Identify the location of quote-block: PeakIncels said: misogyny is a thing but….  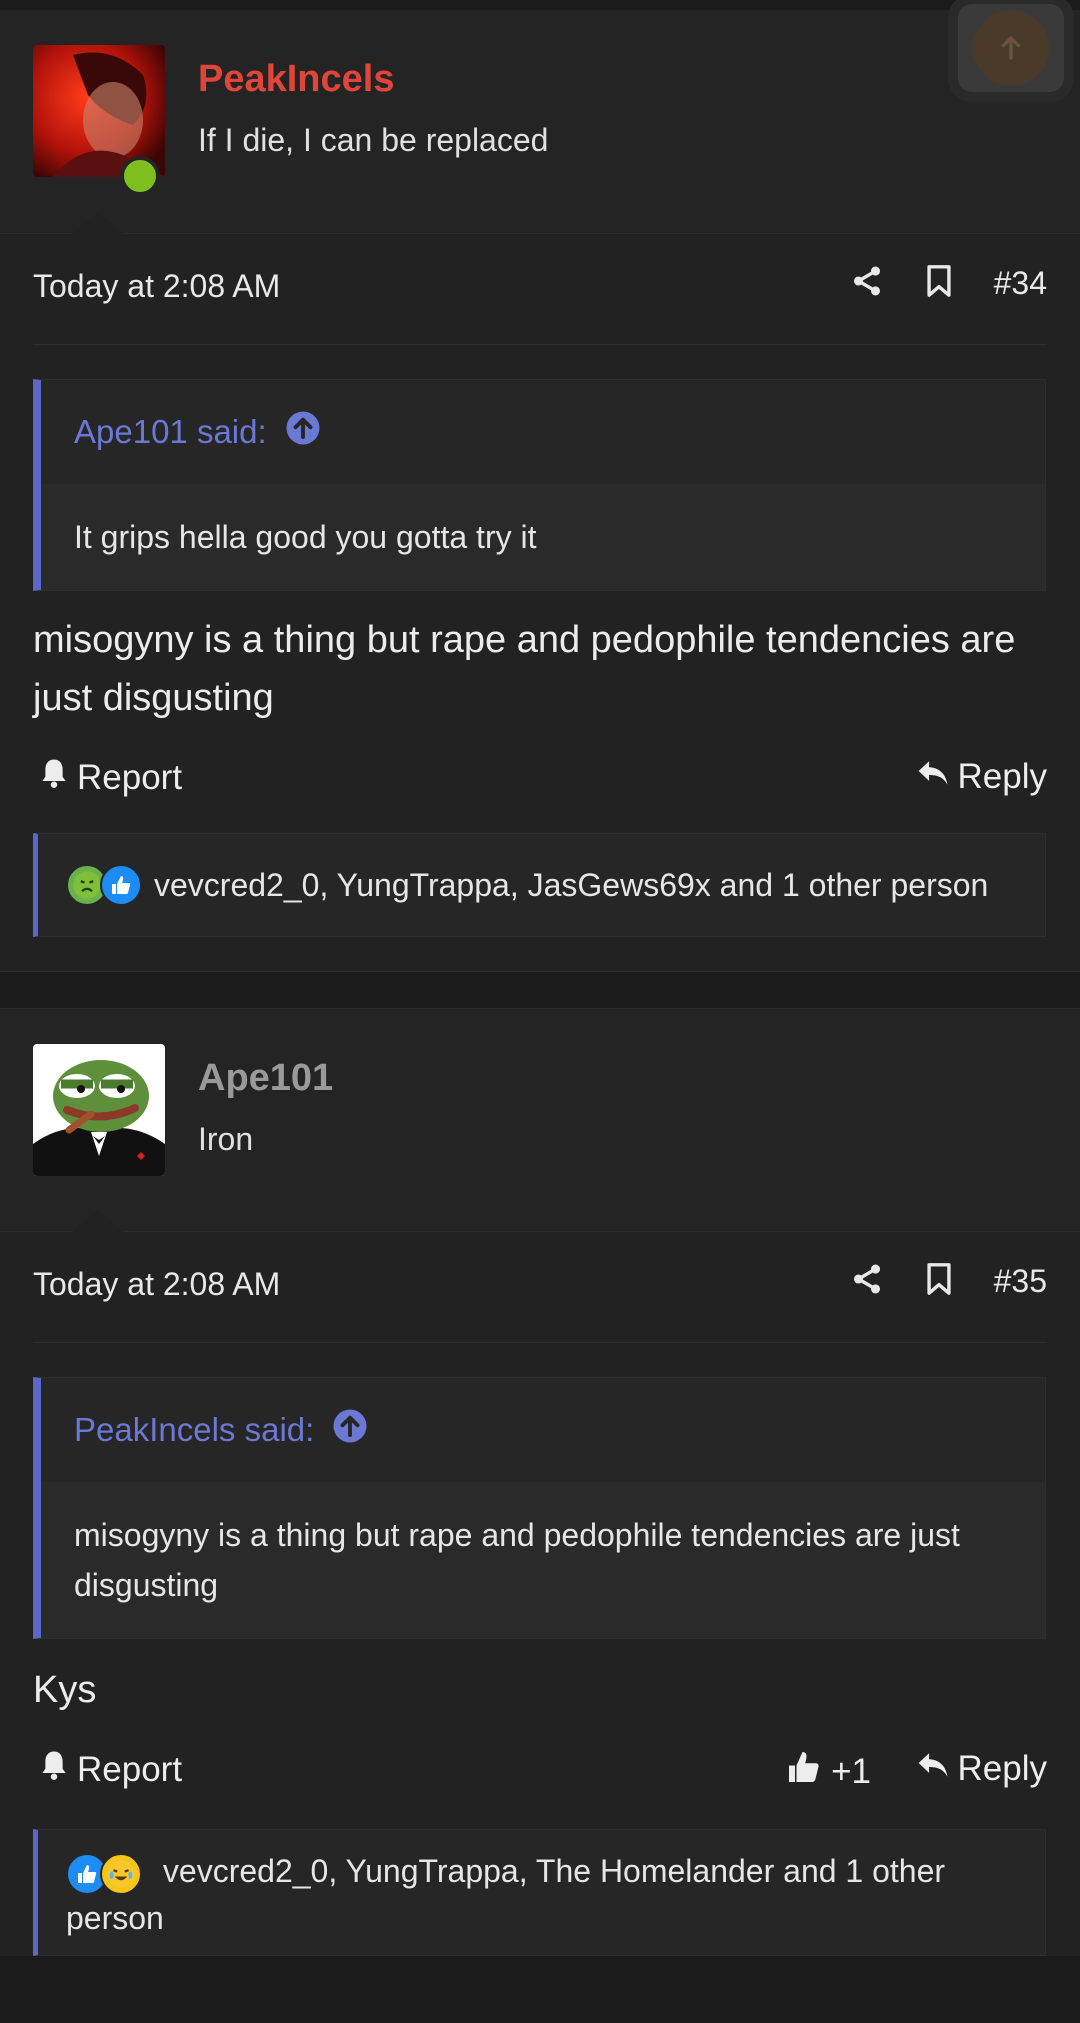
(539, 1508).